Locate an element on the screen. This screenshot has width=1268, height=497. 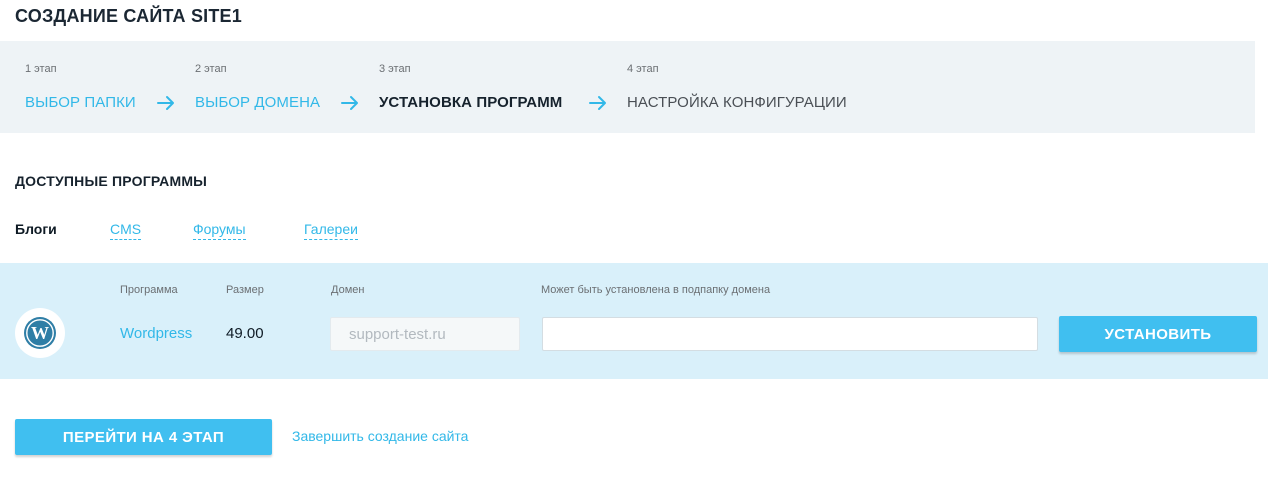
finish-site-creation-link: Завершить создание сайта is located at coordinates (380, 436).